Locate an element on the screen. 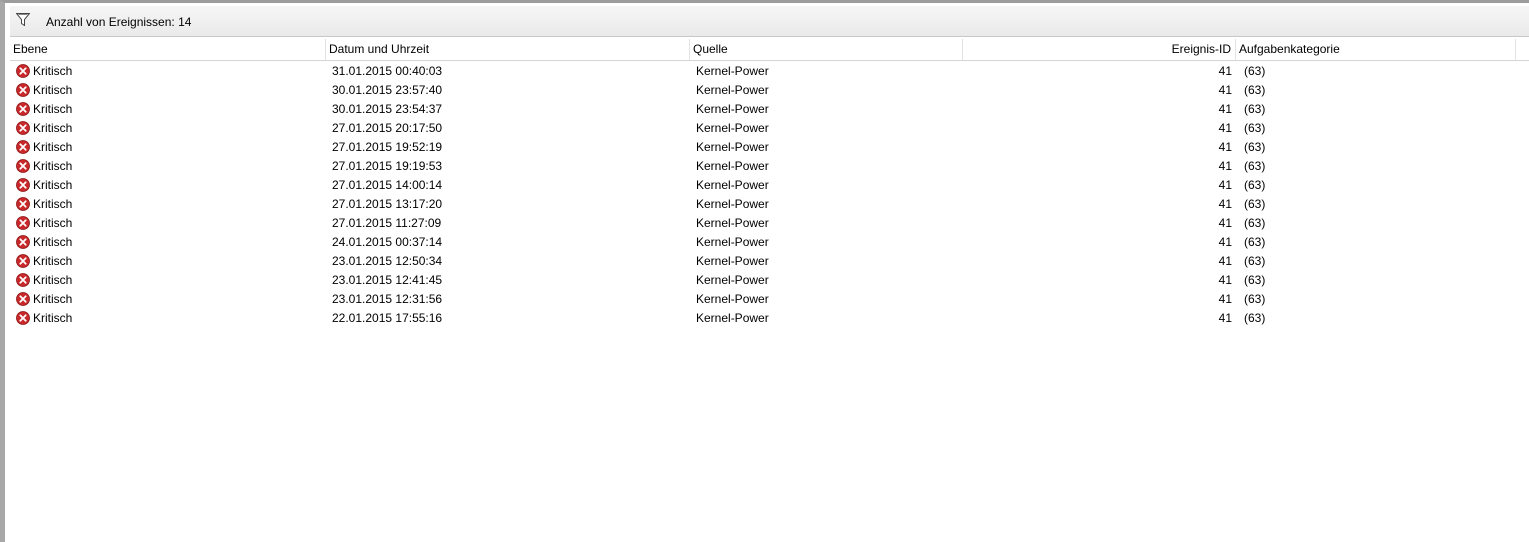 Image resolution: width=1529 pixels, height=542 pixels. datetime-cell: 27.01.2015 13:17:20 is located at coordinates (387, 204).